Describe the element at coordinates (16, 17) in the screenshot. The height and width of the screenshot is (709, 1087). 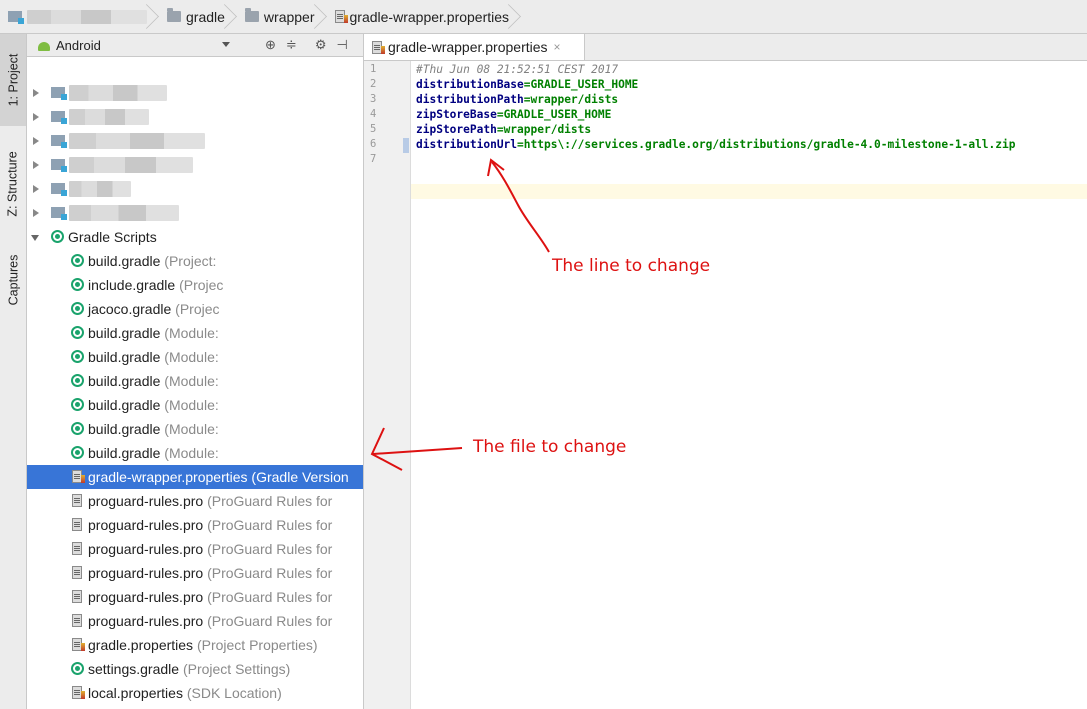
I see `project-icon` at that location.